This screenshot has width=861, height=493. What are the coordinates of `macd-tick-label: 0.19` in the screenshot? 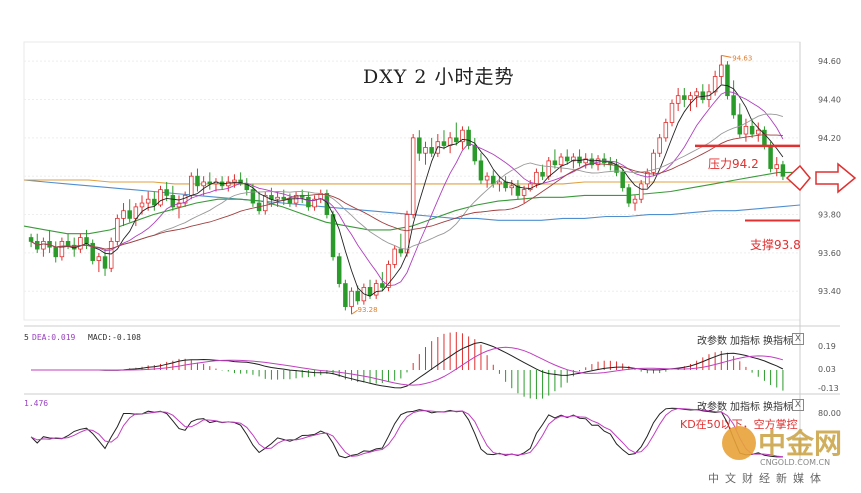 It's located at (827, 346).